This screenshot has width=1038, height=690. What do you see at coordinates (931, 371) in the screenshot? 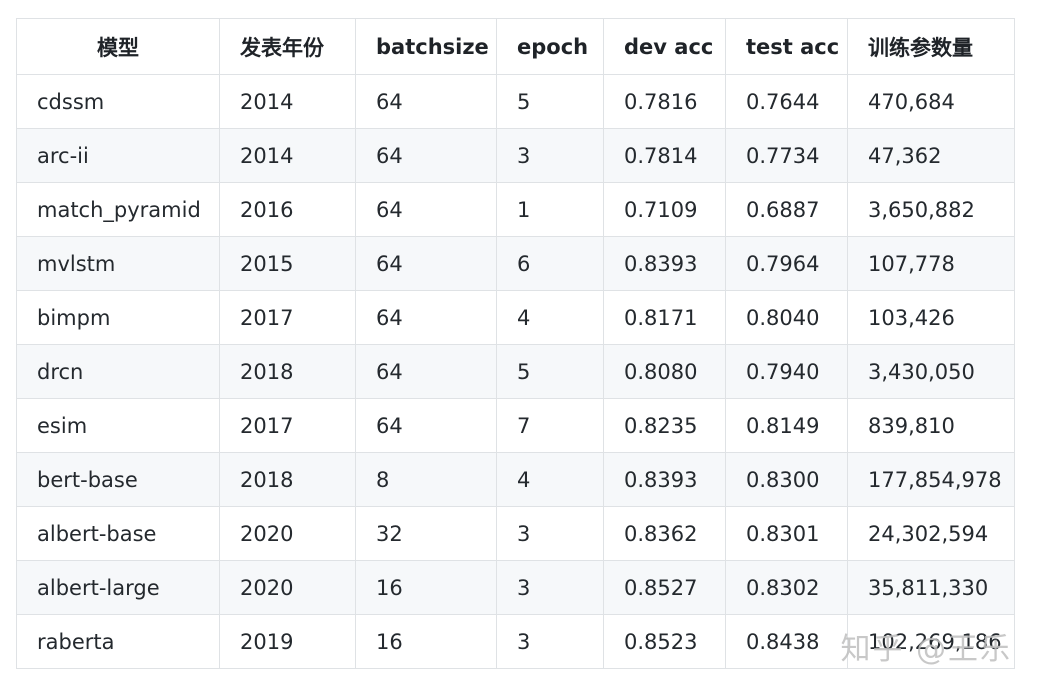
I see `cell-params: 3,430,050` at bounding box center [931, 371].